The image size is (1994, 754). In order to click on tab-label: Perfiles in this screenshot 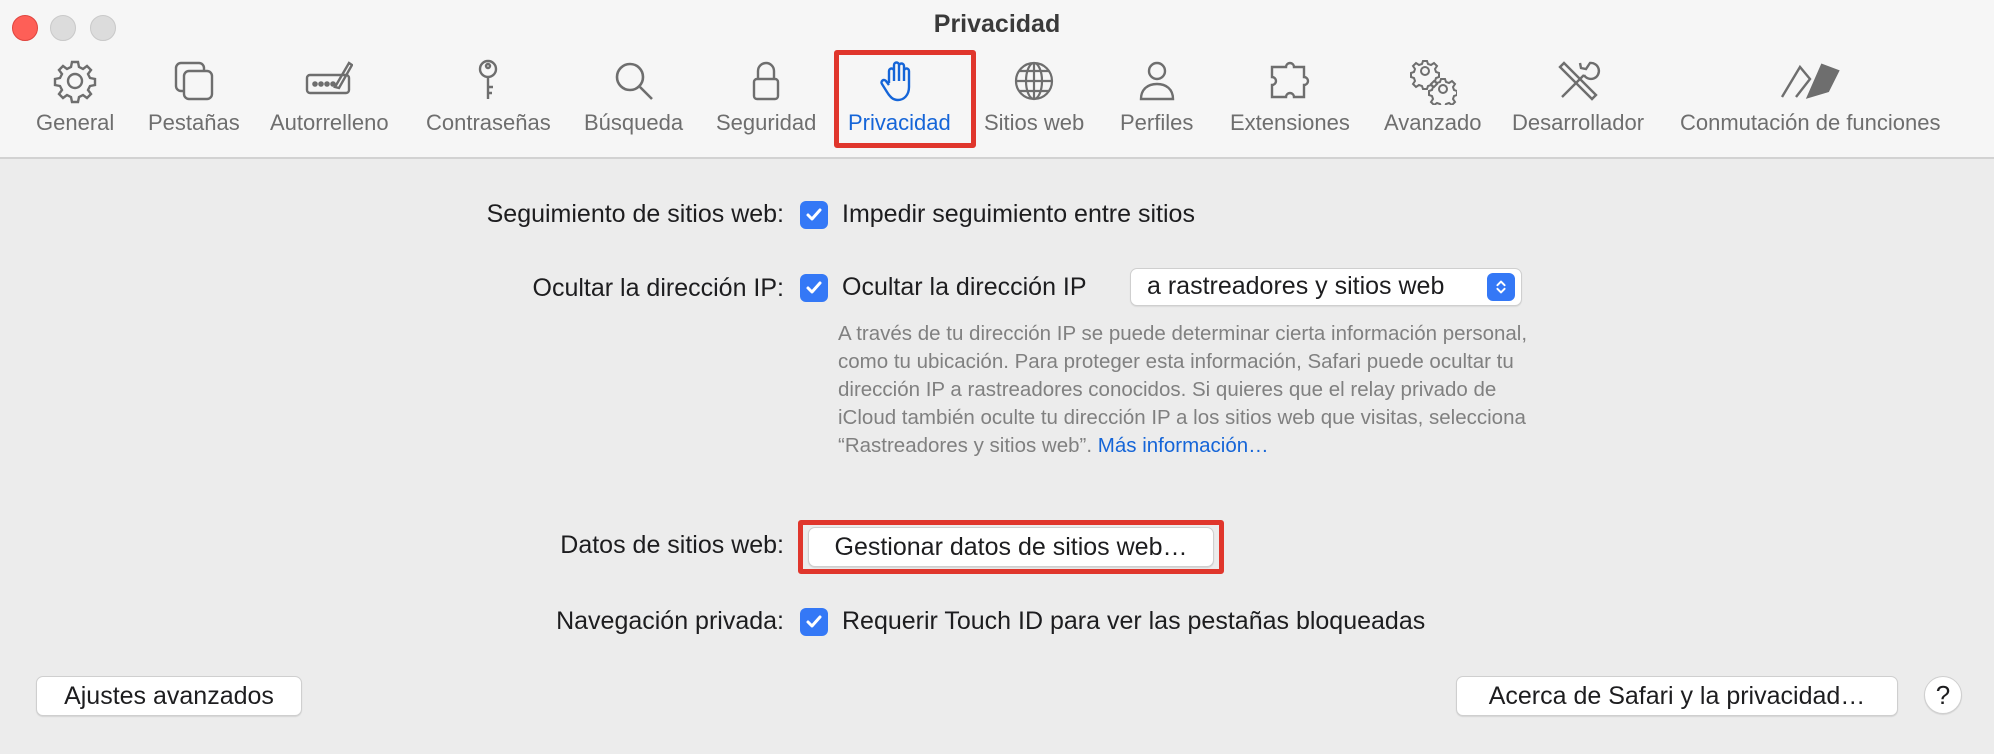, I will do `click(1157, 122)`.